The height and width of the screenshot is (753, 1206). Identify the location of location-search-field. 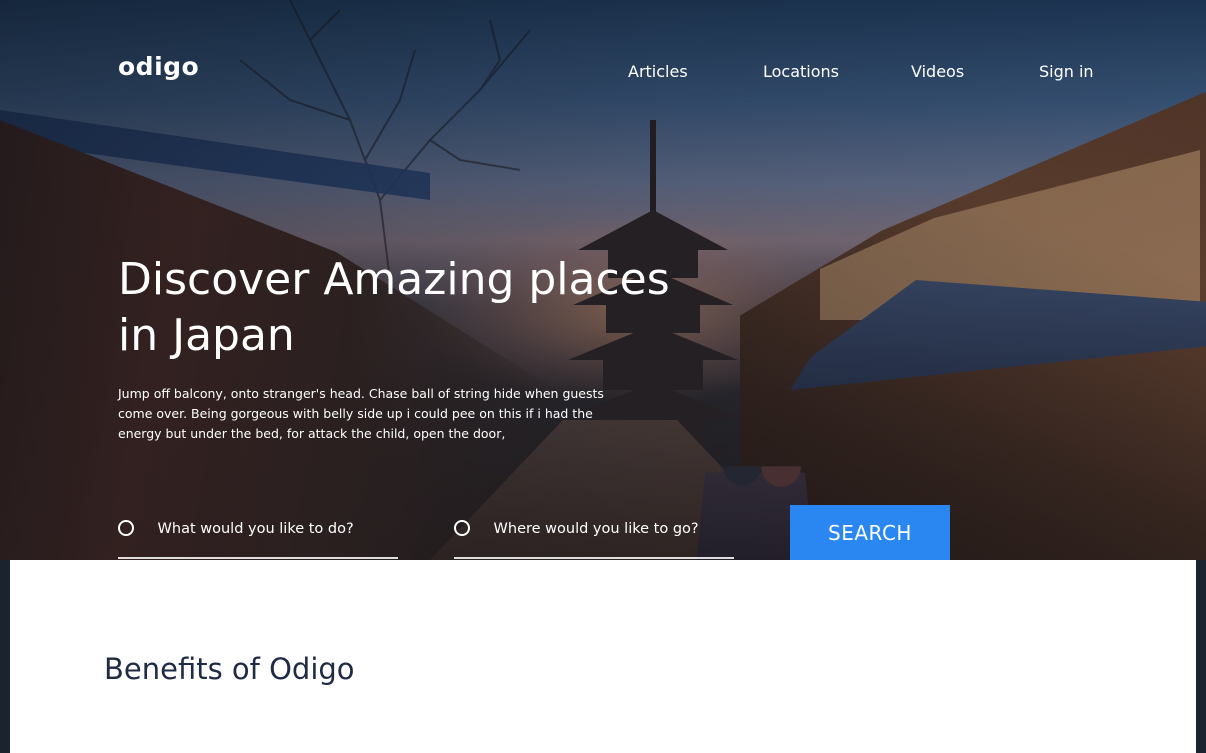
(594, 532).